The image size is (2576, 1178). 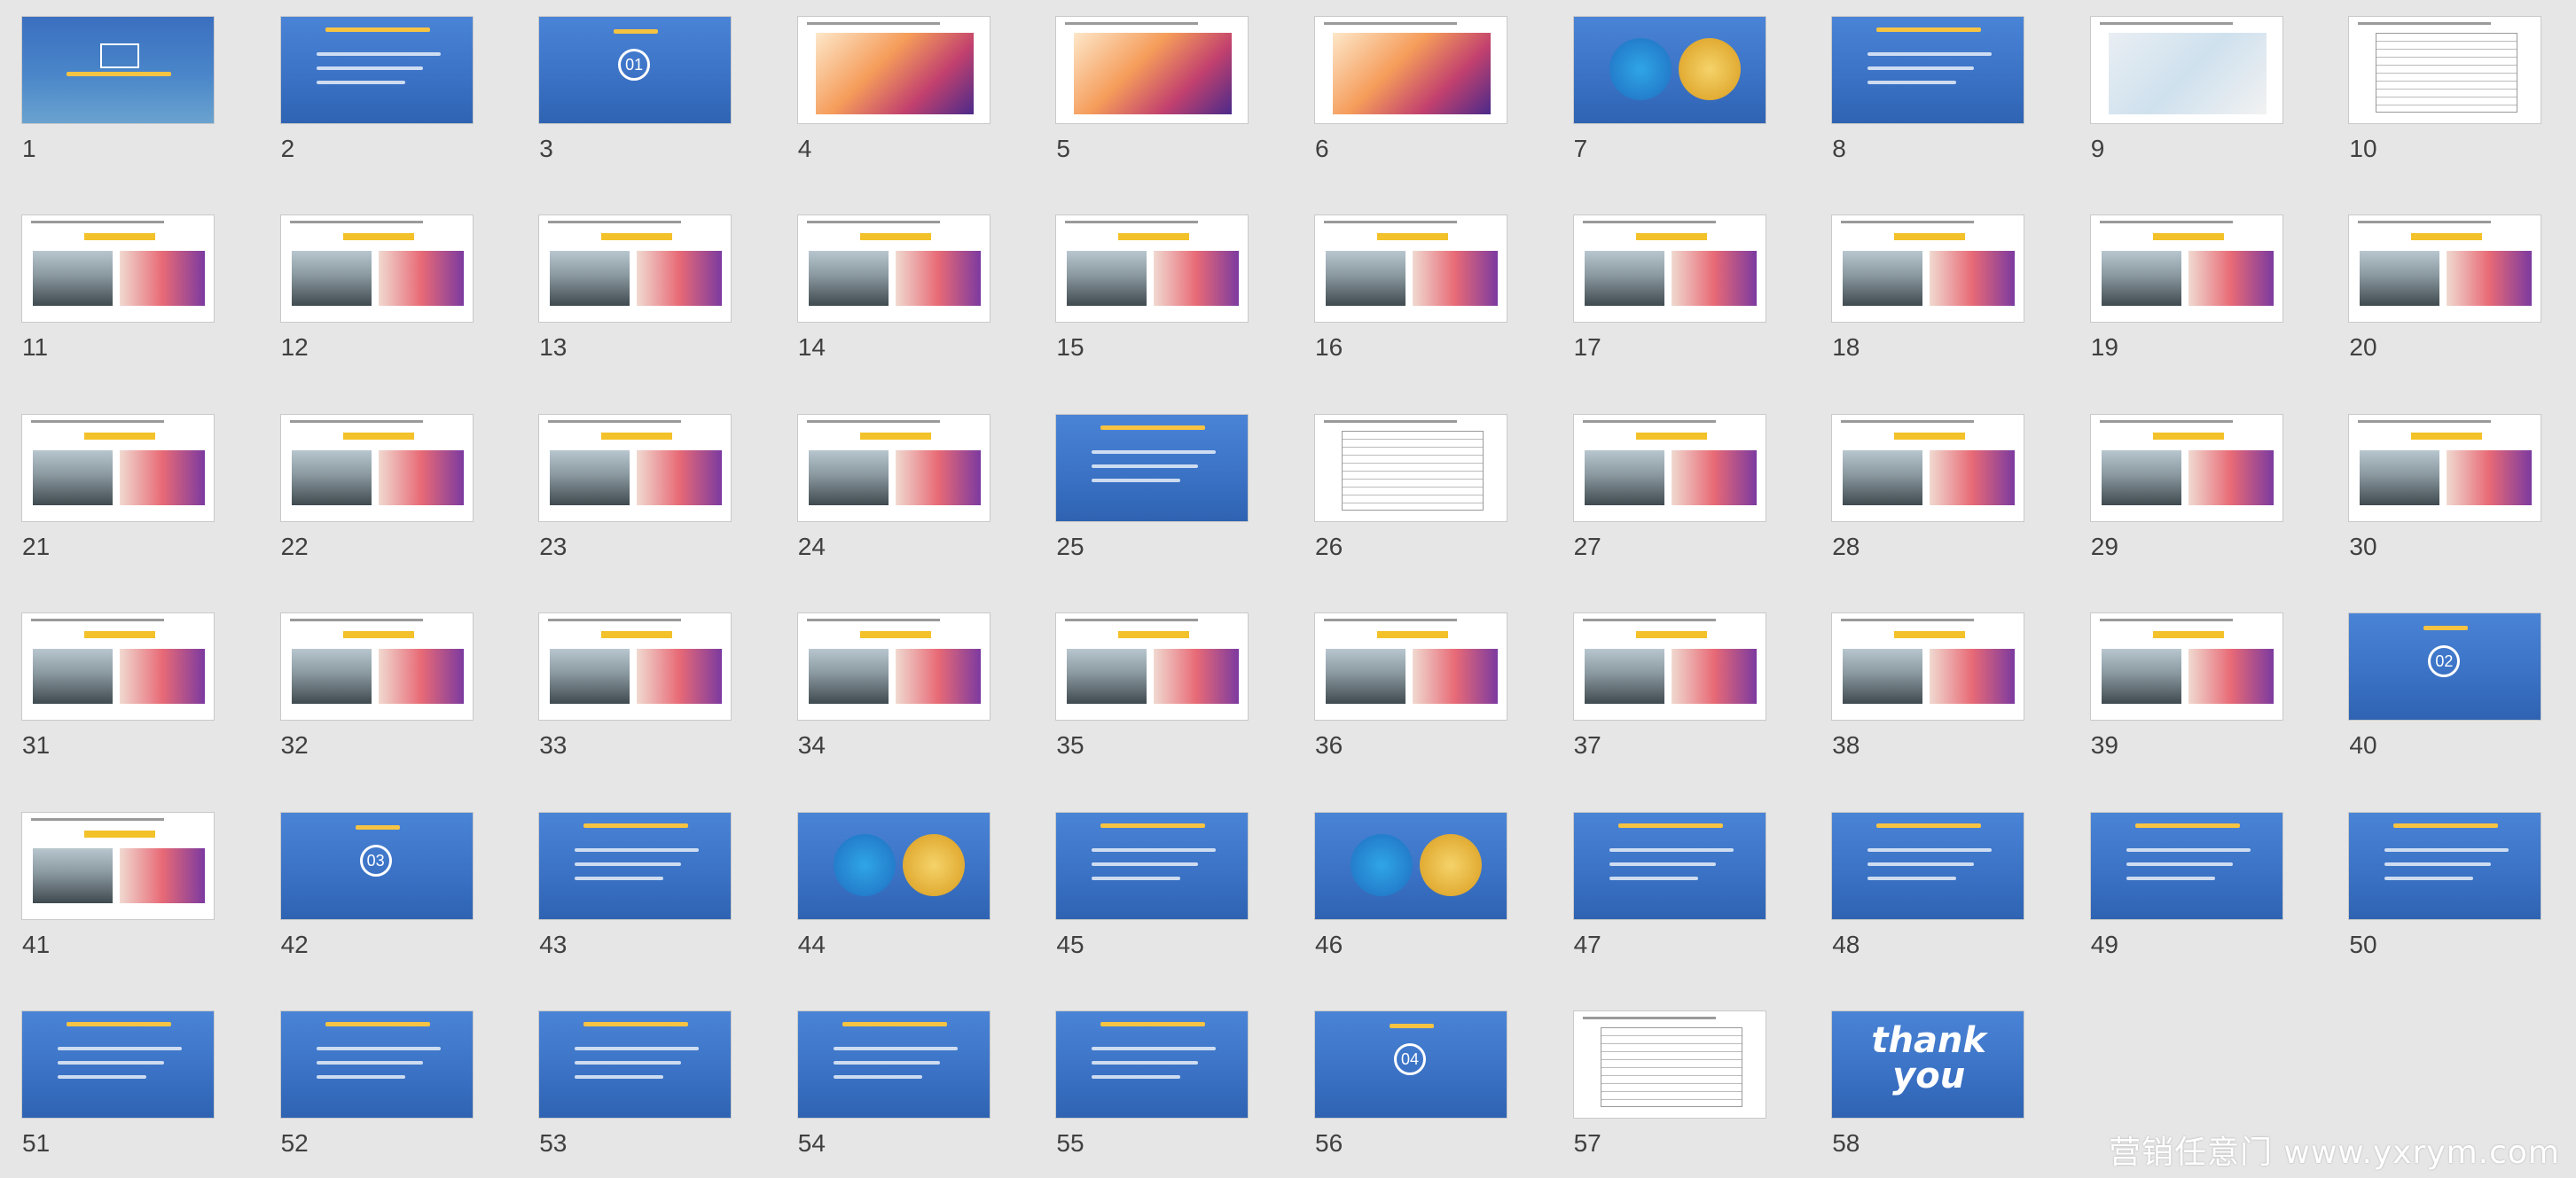 I want to click on slide-circle-left, so click(x=1640, y=69).